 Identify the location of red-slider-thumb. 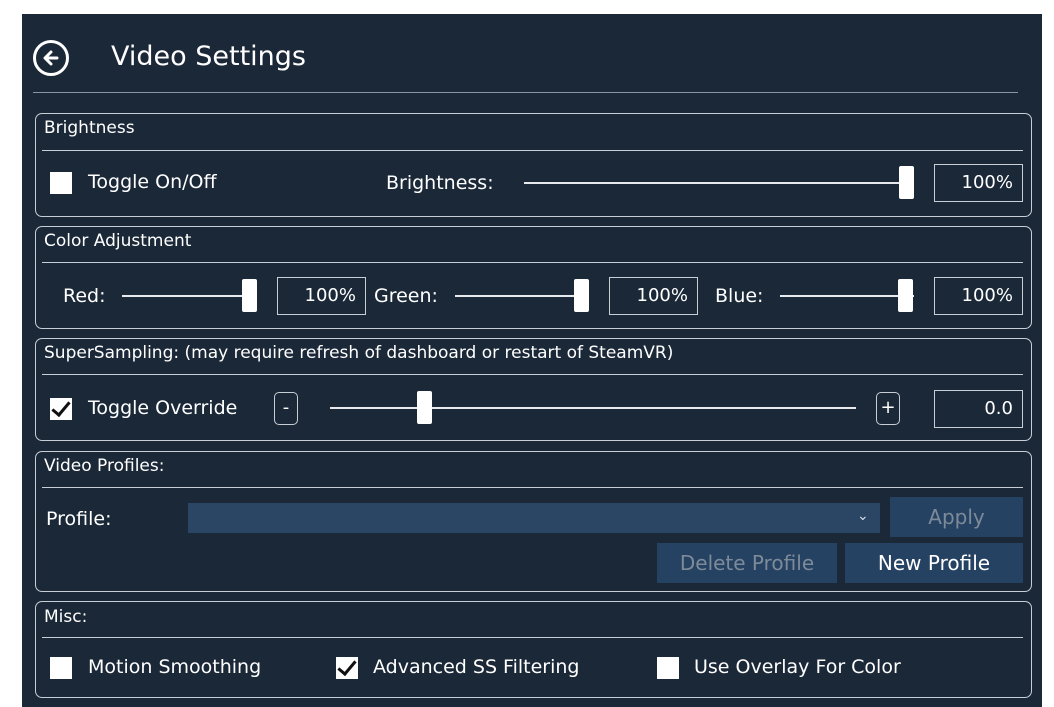
(249, 295).